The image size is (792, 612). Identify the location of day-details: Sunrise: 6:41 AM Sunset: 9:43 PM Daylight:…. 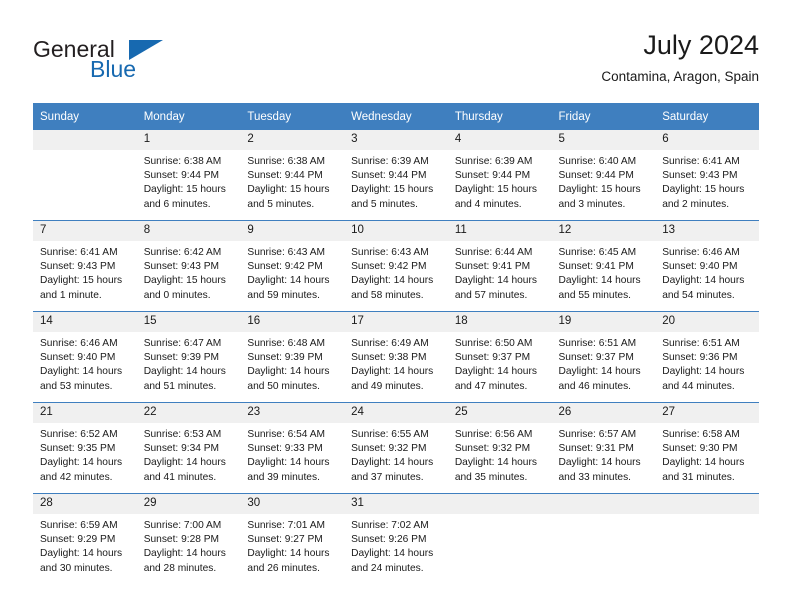
(85, 272).